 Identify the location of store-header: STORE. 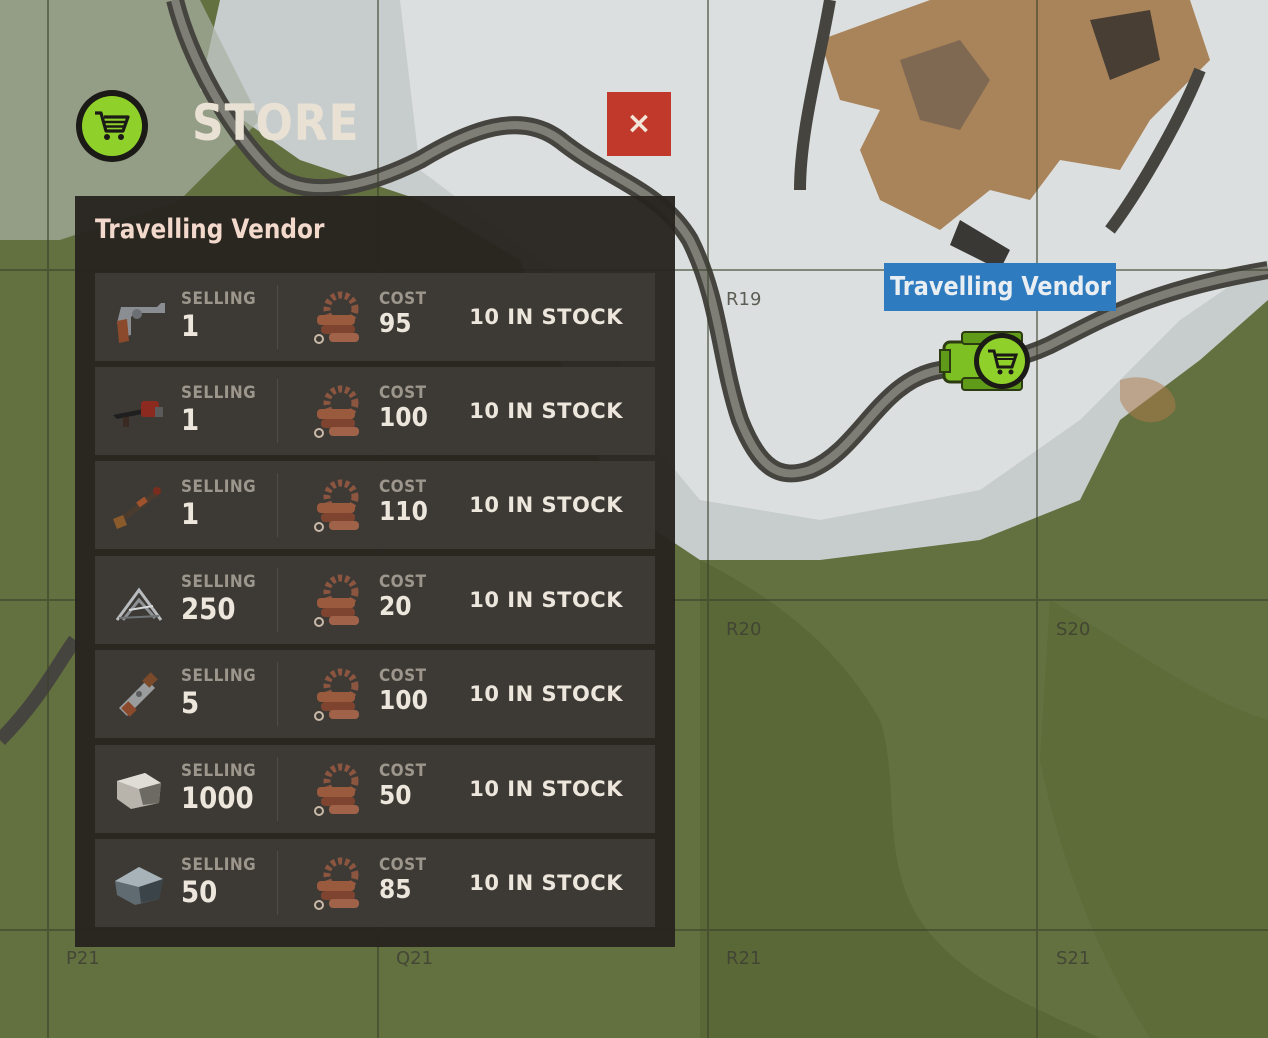
(376, 126).